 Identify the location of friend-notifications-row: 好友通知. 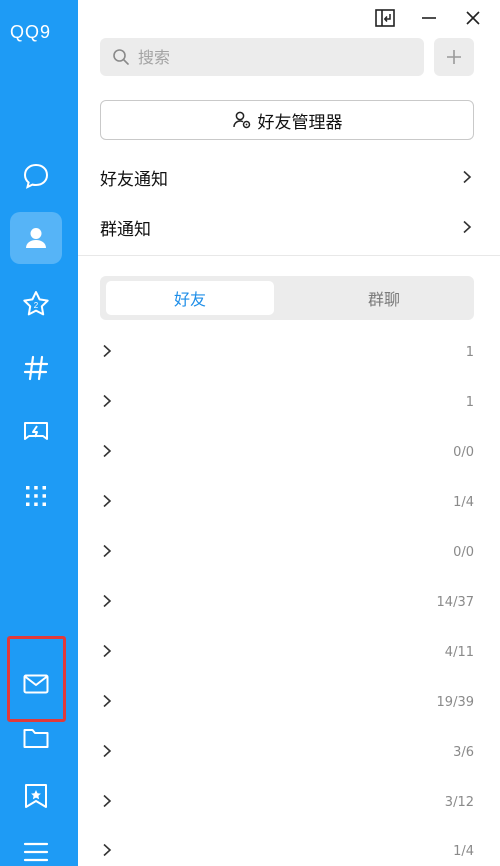
(287, 177).